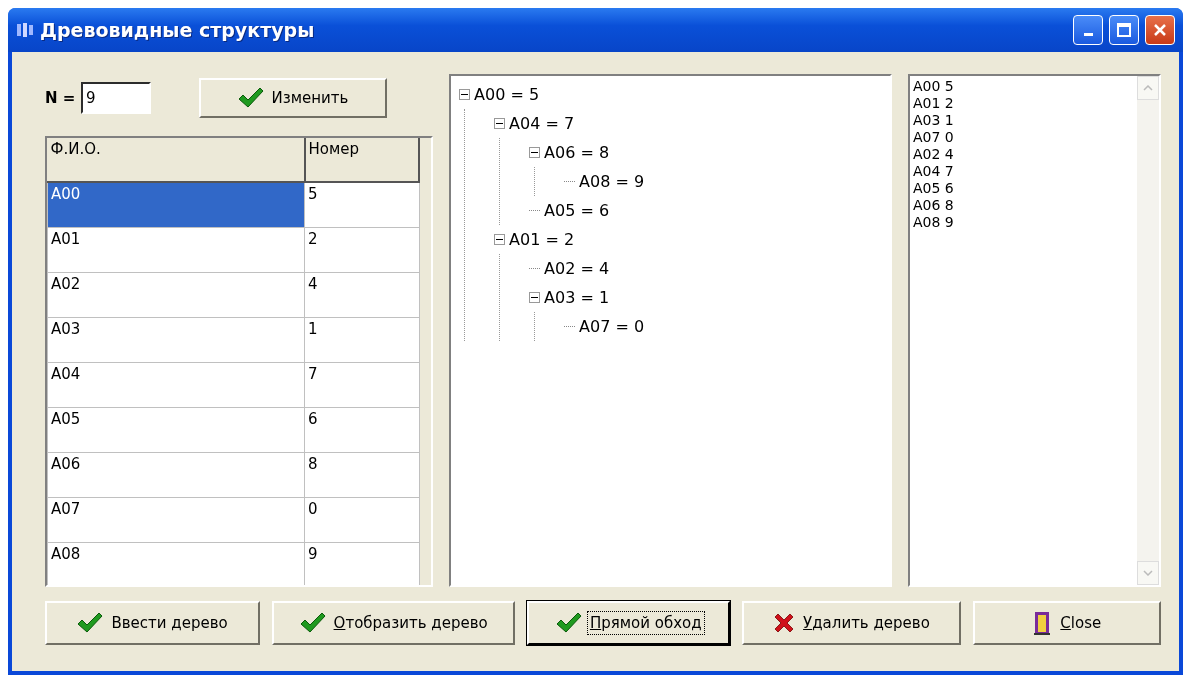  Describe the element at coordinates (25, 30) in the screenshot. I see `app-icon` at that location.